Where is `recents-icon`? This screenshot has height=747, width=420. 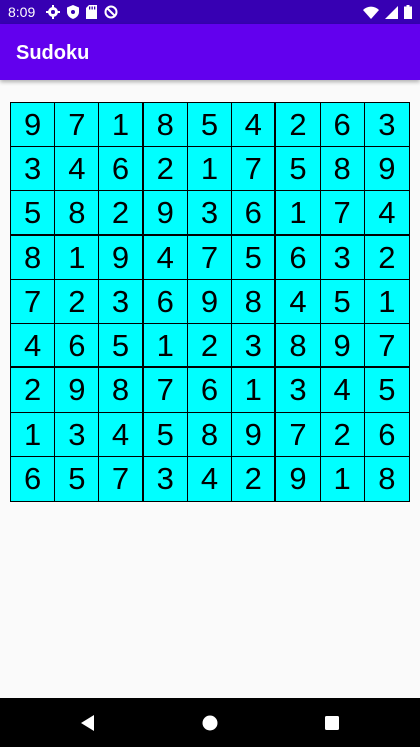
recents-icon is located at coordinates (332, 723).